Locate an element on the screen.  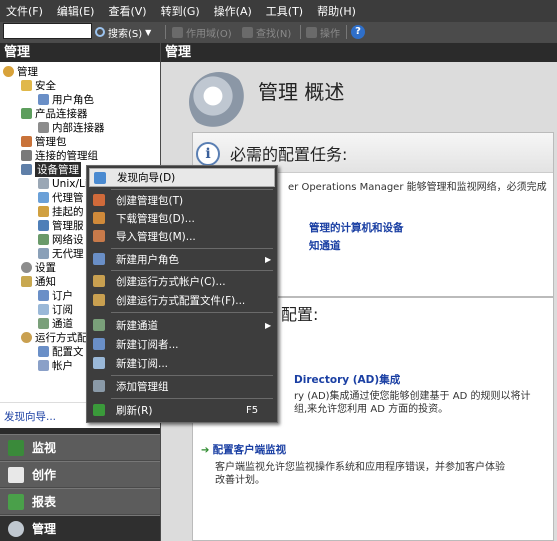
tree-node-management-servers: 管理服 is located at coordinates (61, 225).